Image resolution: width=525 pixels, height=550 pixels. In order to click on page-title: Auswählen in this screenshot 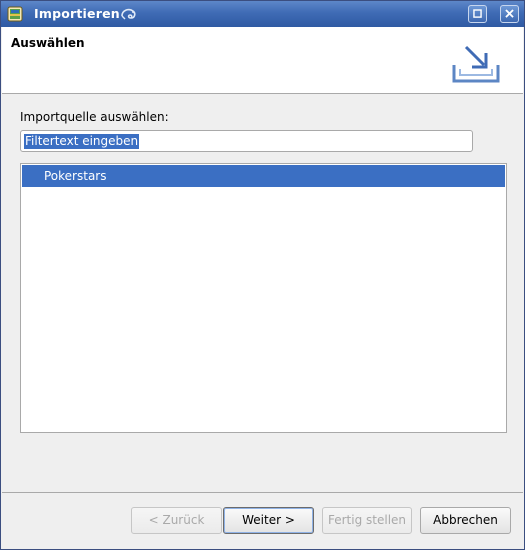, I will do `click(48, 43)`.